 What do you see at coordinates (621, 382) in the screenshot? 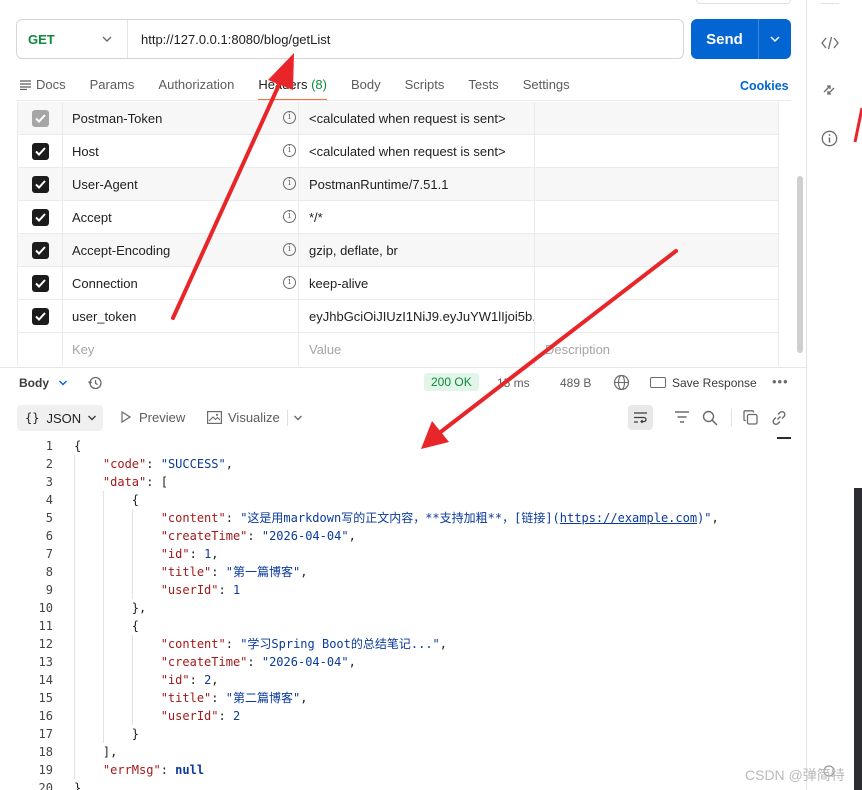
I see `globe-icon` at bounding box center [621, 382].